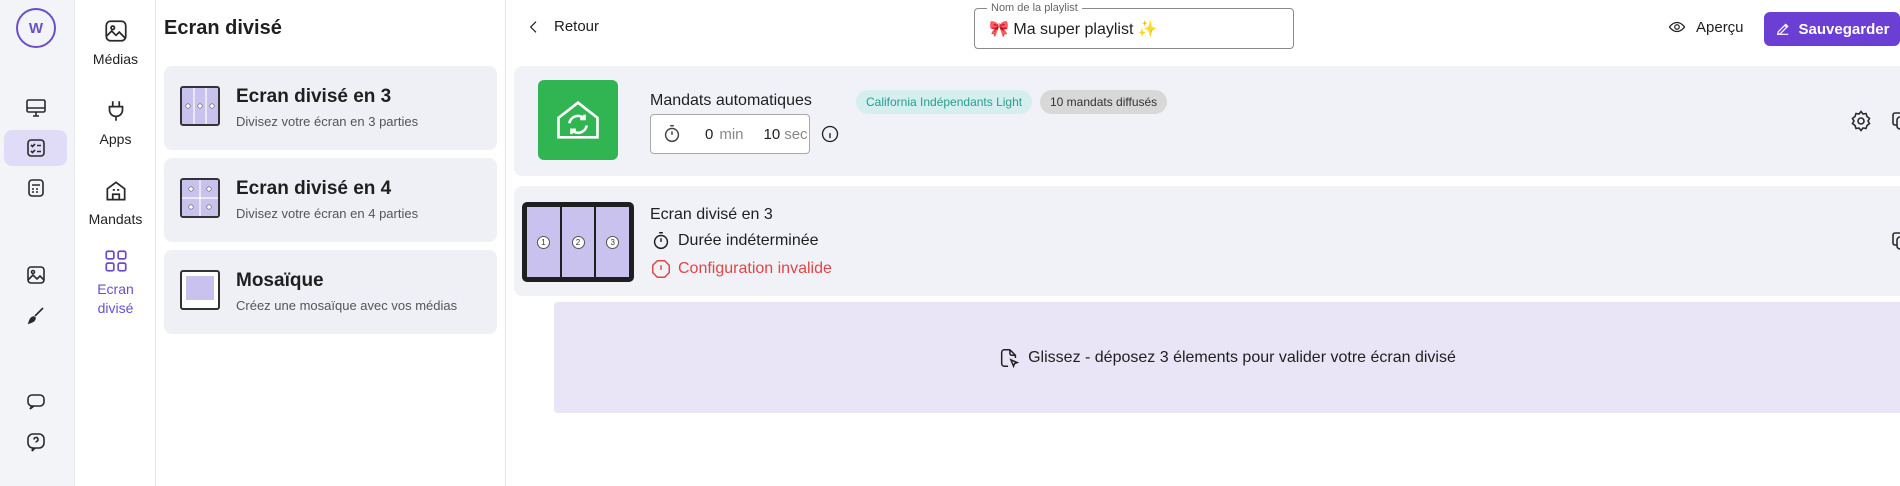 The image size is (1900, 486). Describe the element at coordinates (1861, 121) in the screenshot. I see `settings-icon` at that location.